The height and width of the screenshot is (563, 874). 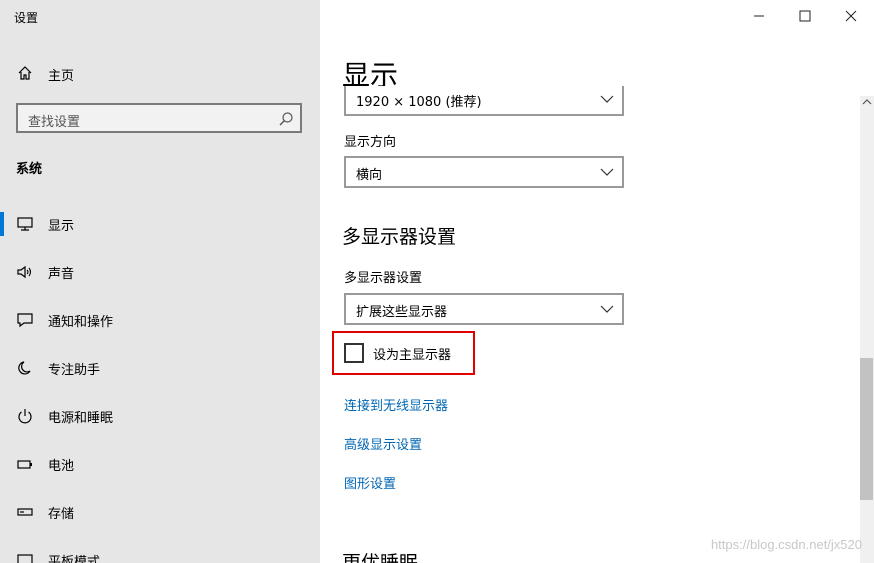 What do you see at coordinates (61, 76) in the screenshot?
I see `sidebar-item-label: 主页` at bounding box center [61, 76].